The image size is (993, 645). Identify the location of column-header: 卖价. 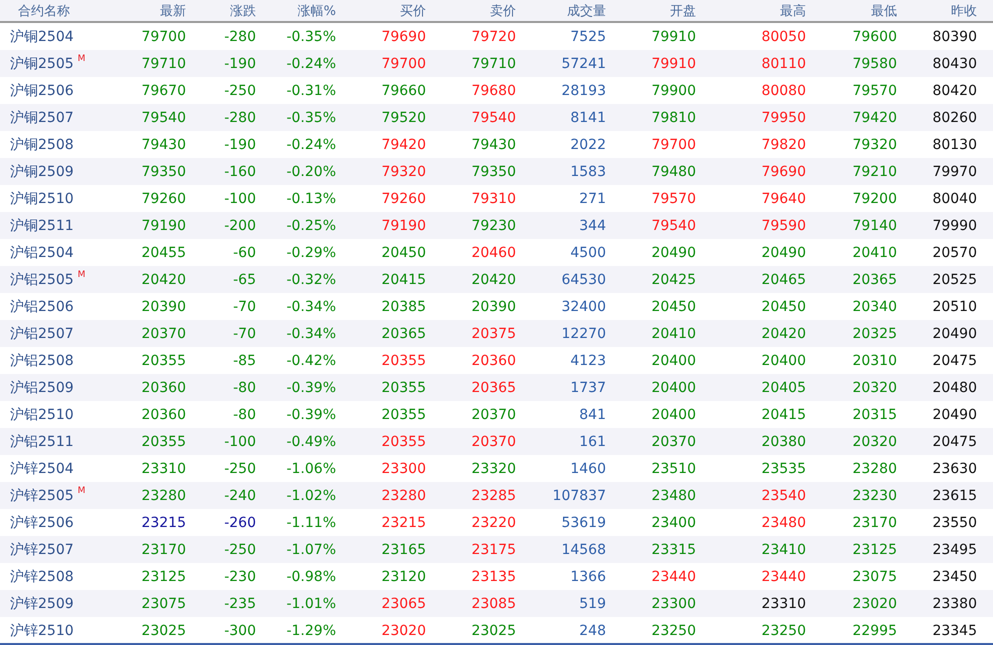
(471, 11).